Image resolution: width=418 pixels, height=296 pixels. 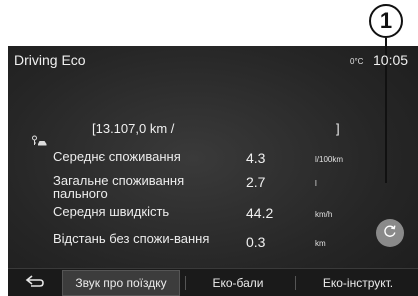 I want to click on clock: 10:05, so click(x=391, y=60).